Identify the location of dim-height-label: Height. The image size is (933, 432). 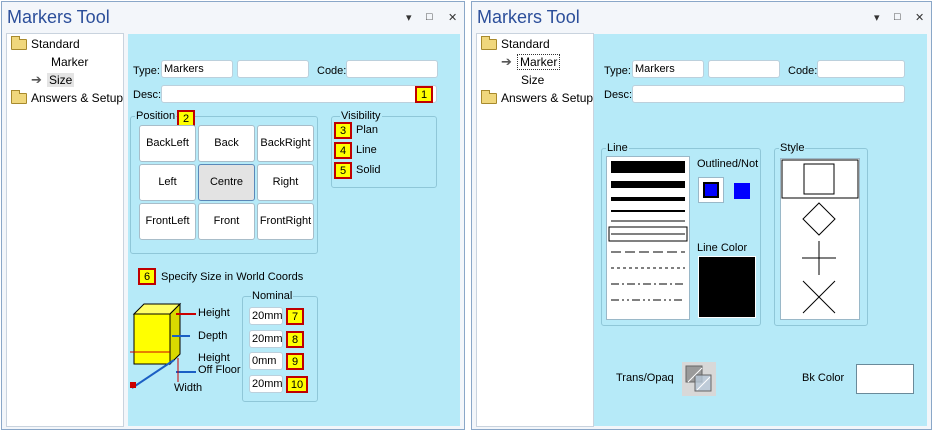
(214, 313).